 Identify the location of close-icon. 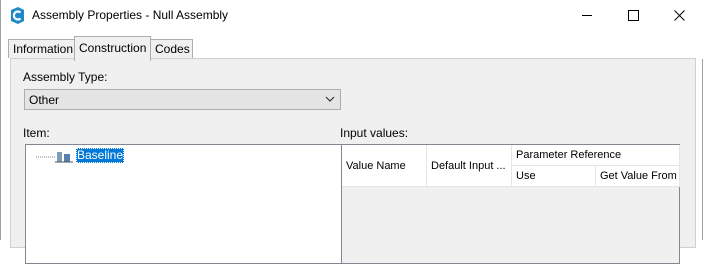
(679, 15).